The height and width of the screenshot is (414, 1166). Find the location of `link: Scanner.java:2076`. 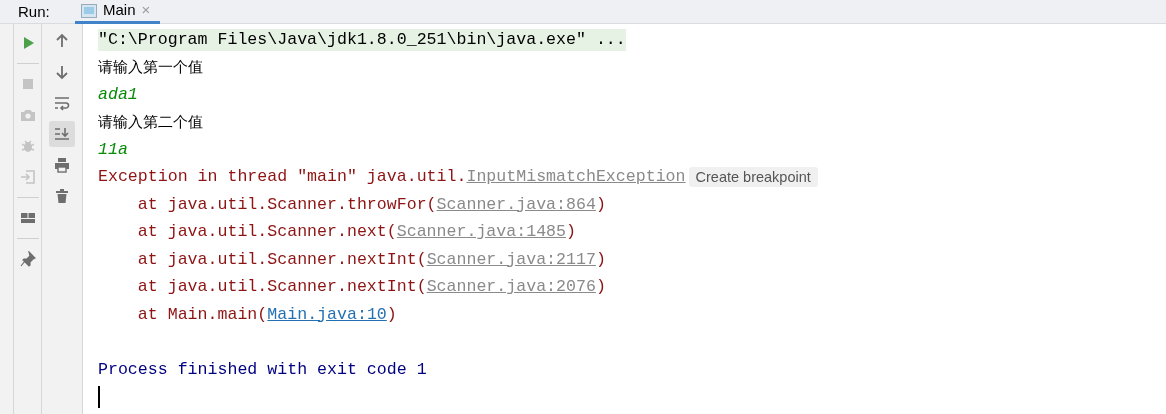

link: Scanner.java:2076 is located at coordinates (511, 287).